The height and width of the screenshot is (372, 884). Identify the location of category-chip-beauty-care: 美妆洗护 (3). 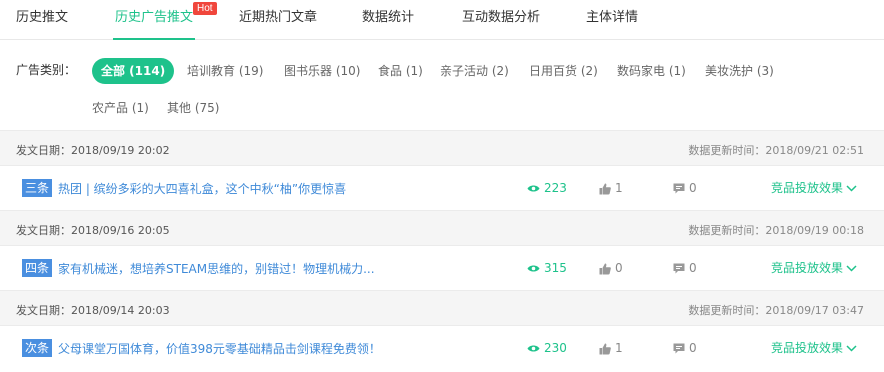
(739, 71).